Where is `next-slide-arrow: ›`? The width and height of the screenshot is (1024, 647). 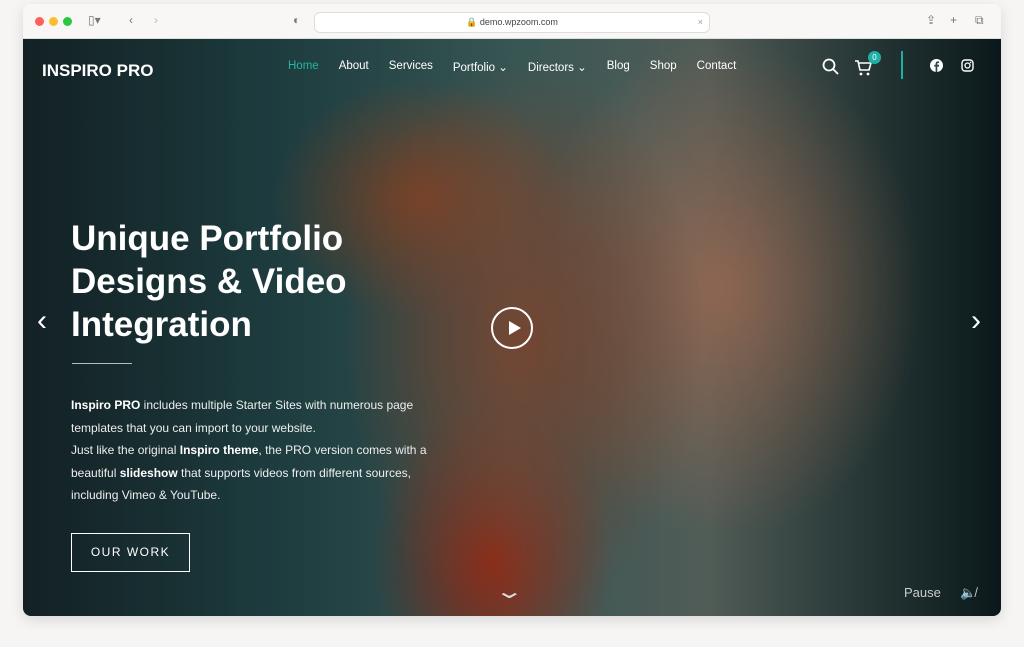
next-slide-arrow: › is located at coordinates (976, 321).